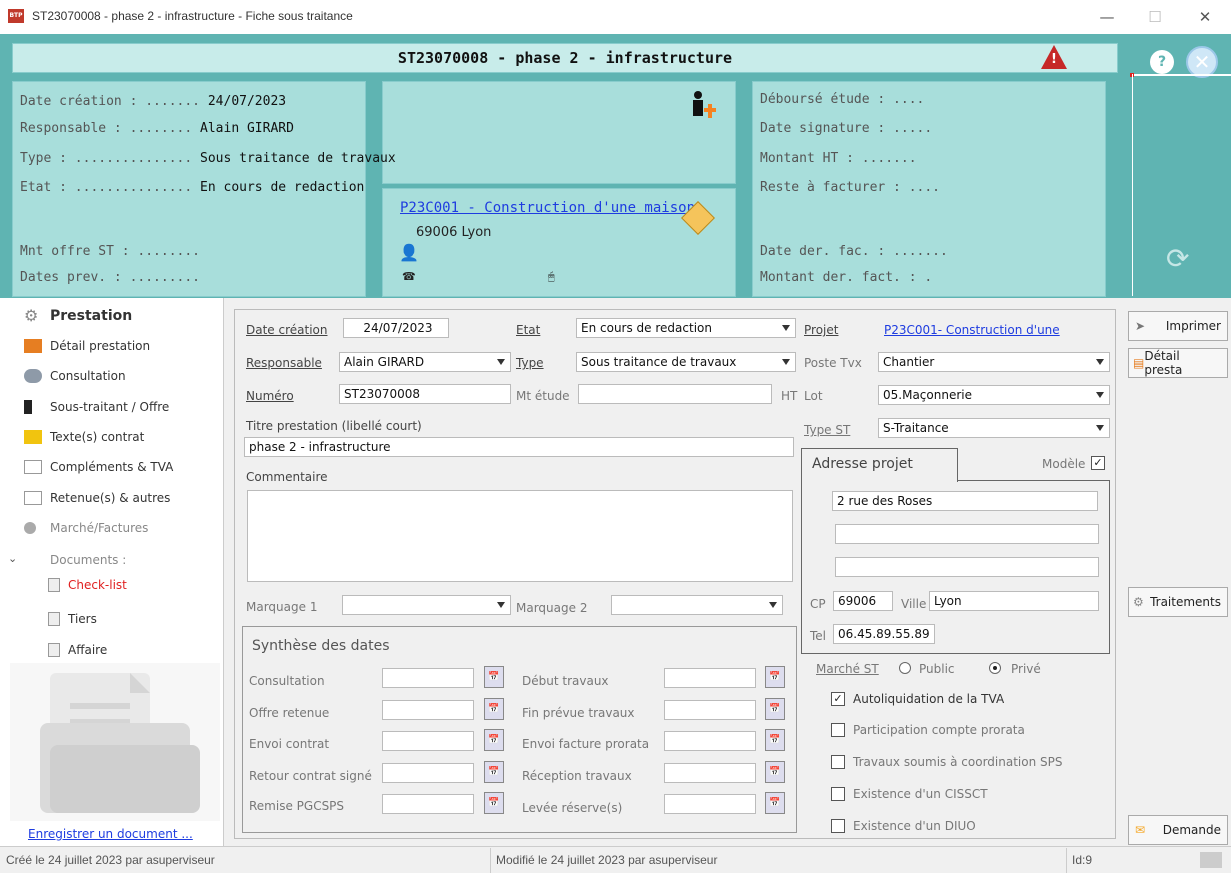  I want to click on sidebar-item-texte: Texte(s) contrat, so click(84, 437).